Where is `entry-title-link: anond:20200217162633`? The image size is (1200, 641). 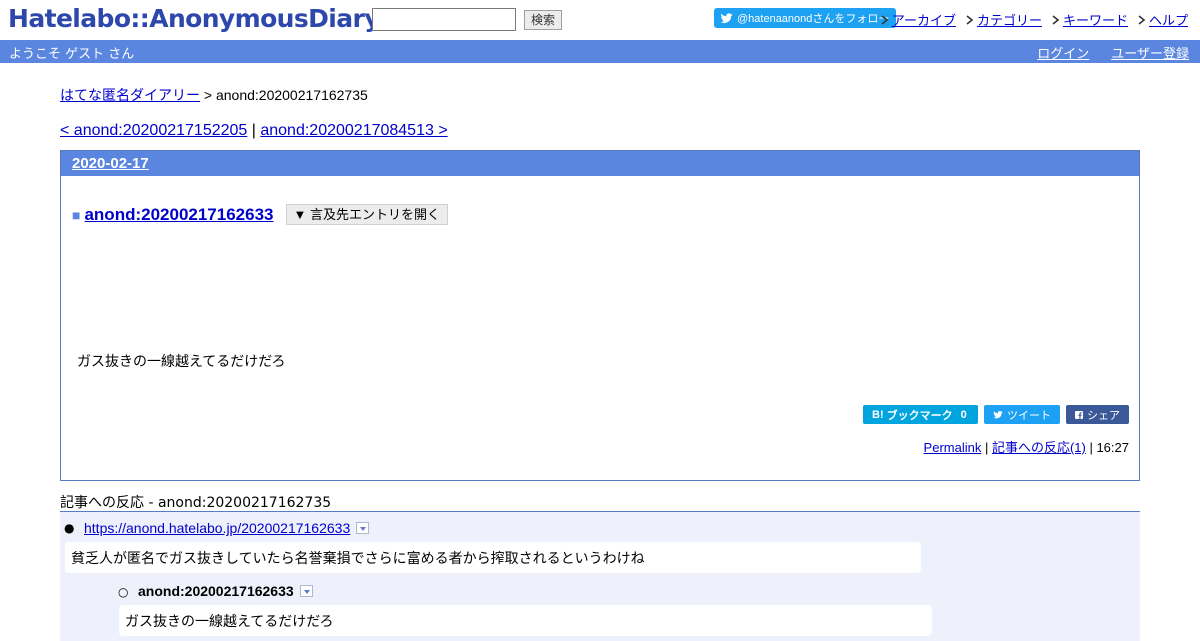 entry-title-link: anond:20200217162633 is located at coordinates (178, 215).